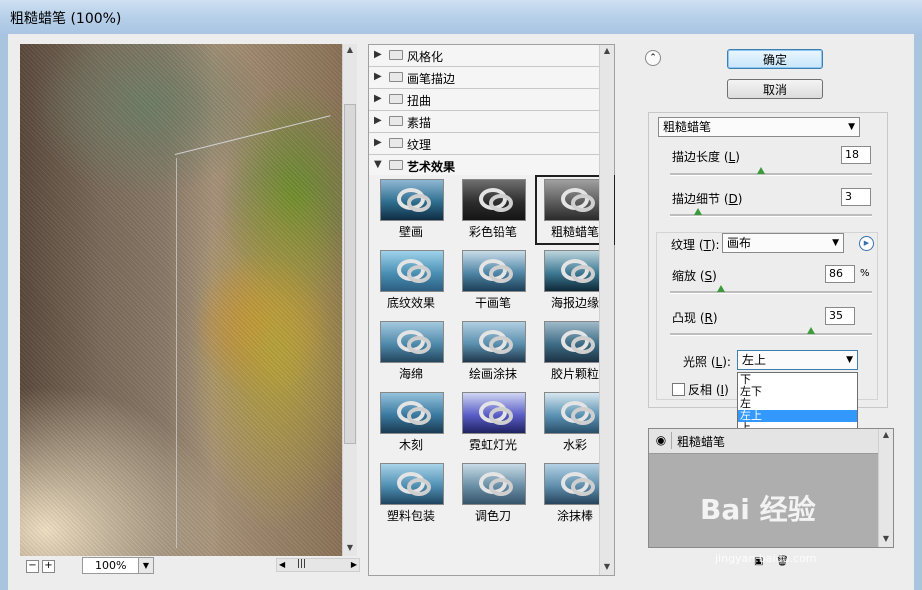  Describe the element at coordinates (350, 274) in the screenshot. I see `scroll-thumb` at that location.